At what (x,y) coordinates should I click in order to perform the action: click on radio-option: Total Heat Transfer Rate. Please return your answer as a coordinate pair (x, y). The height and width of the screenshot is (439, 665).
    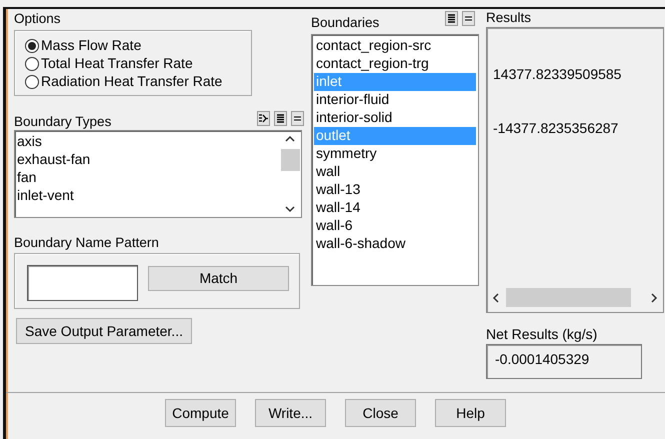
    Looking at the image, I should click on (138, 63).